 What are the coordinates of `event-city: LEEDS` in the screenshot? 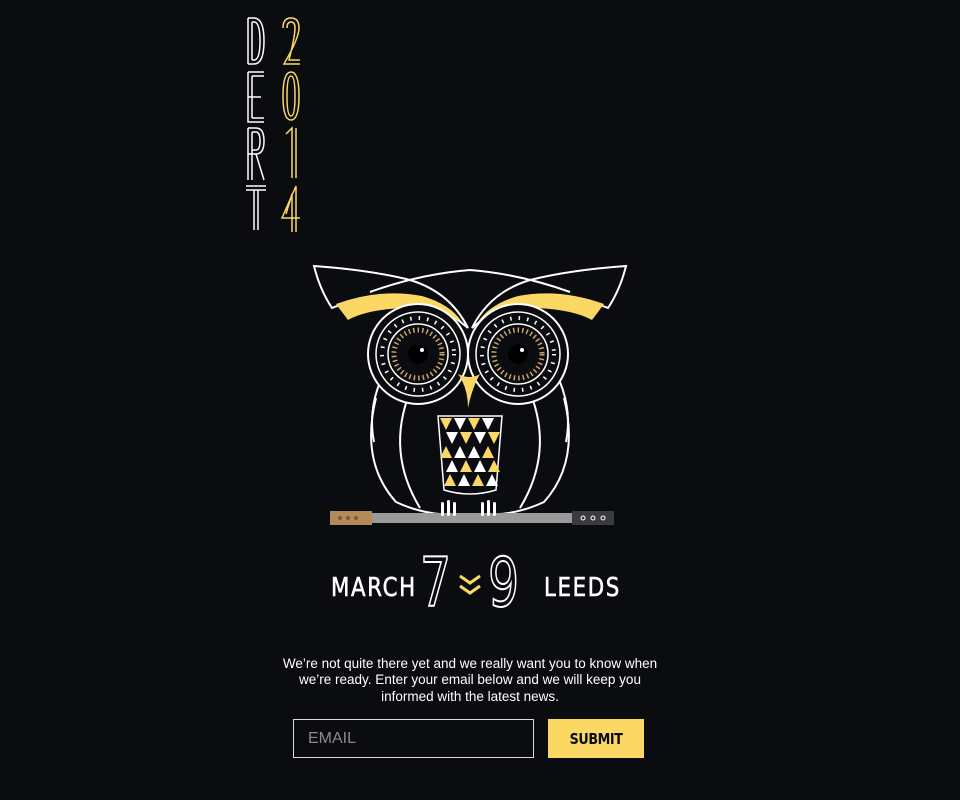 It's located at (582, 588).